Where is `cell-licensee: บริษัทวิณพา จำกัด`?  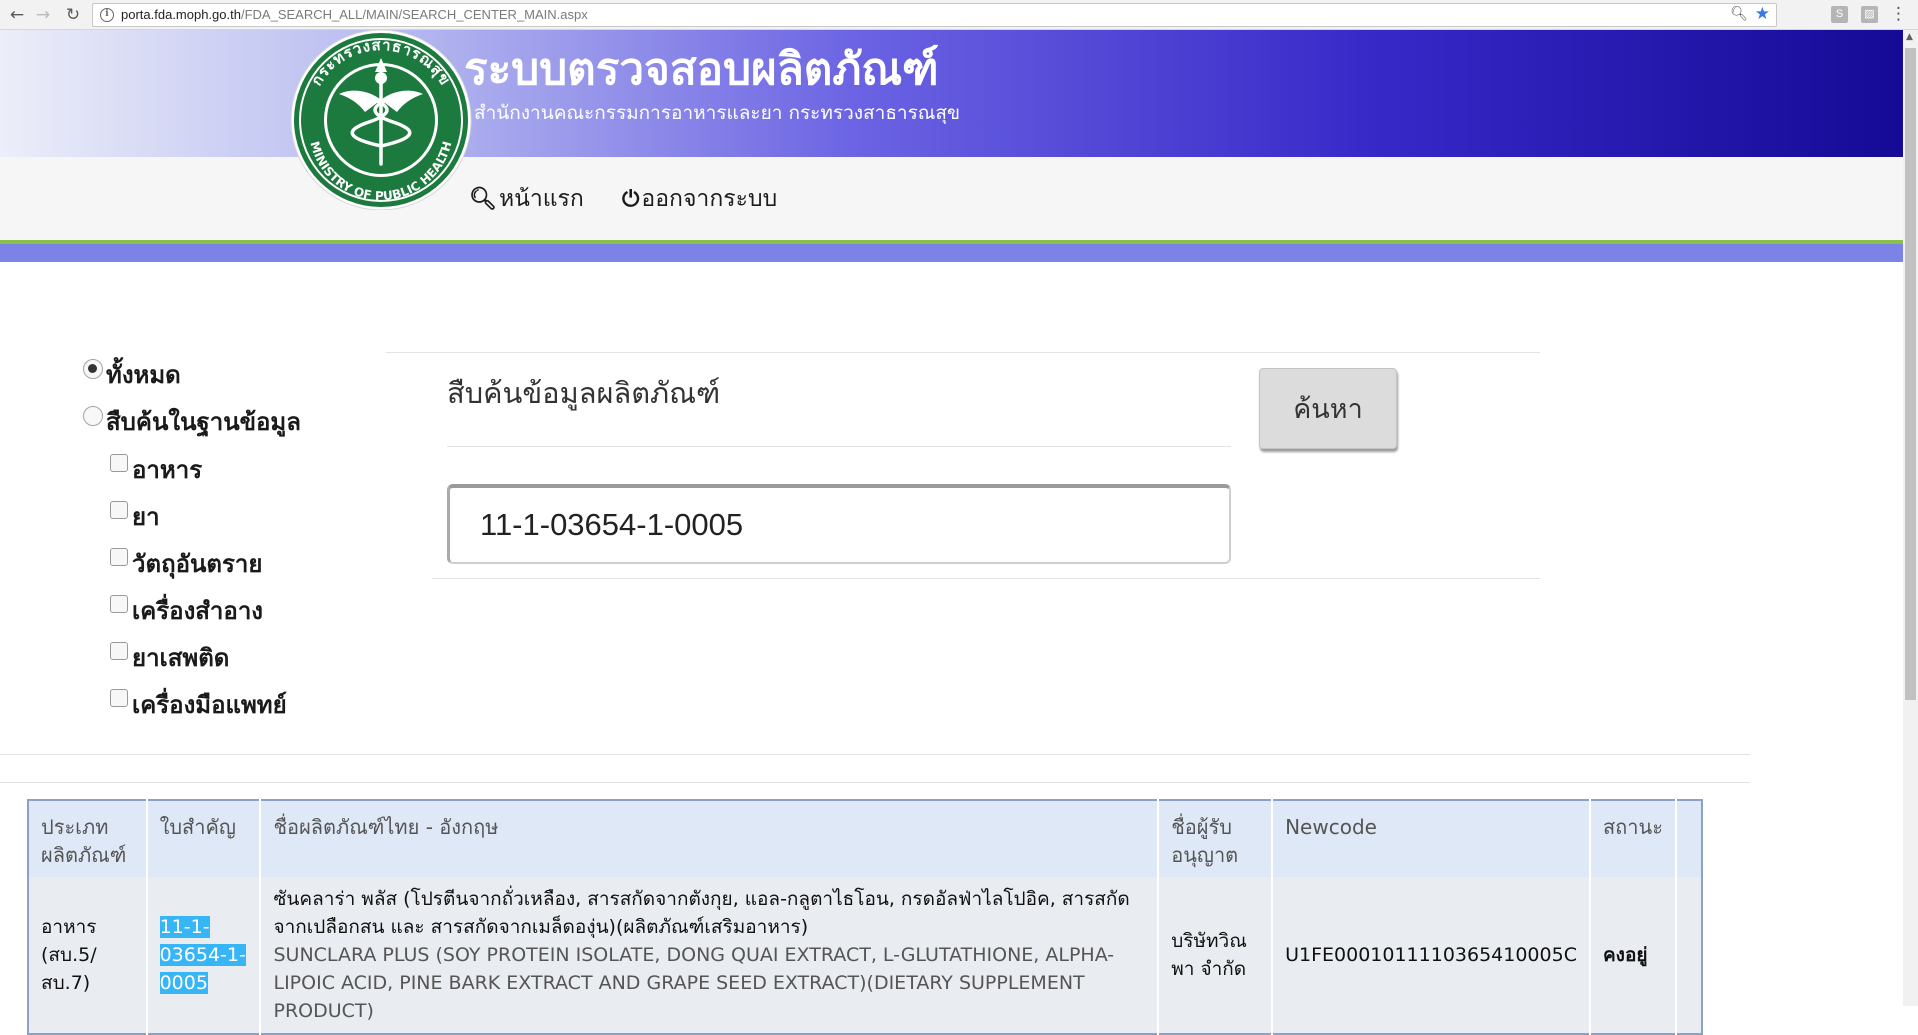 cell-licensee: บริษัทวิณพา จำกัด is located at coordinates (1216, 955).